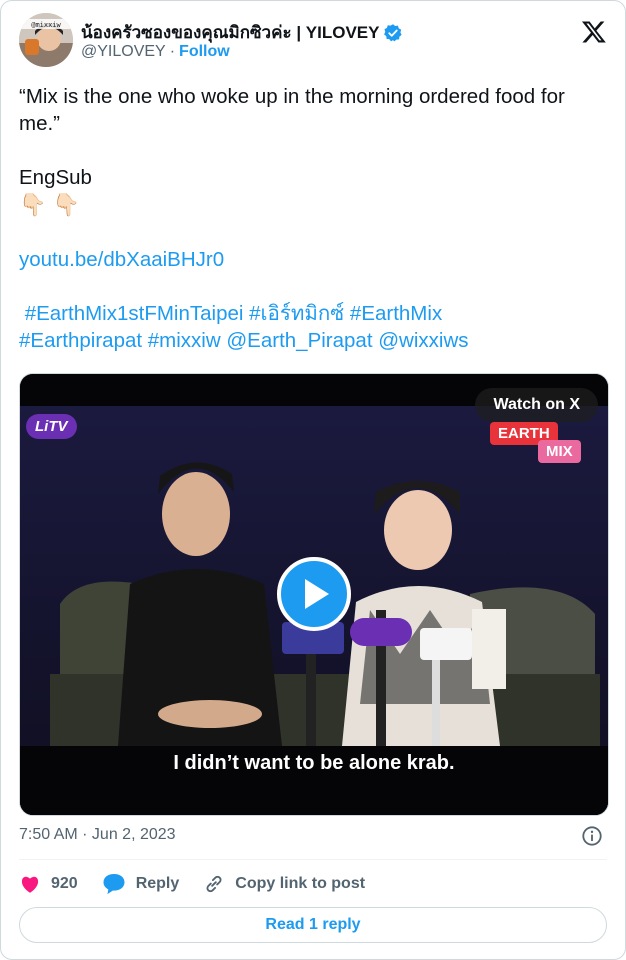 The height and width of the screenshot is (960, 626). Describe the element at coordinates (592, 836) in the screenshot. I see `info-icon` at that location.